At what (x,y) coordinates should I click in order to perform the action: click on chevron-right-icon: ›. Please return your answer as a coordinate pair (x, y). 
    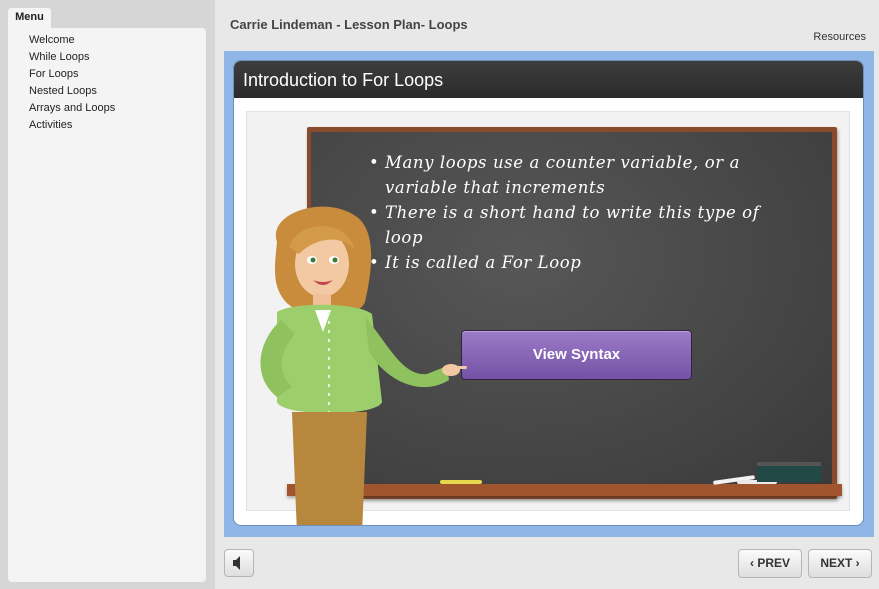
    Looking at the image, I should click on (857, 563).